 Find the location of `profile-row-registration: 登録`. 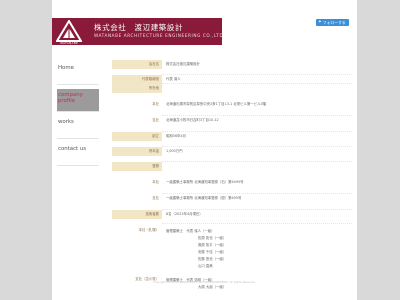

profile-row-registration: 登録 is located at coordinates (232, 170).